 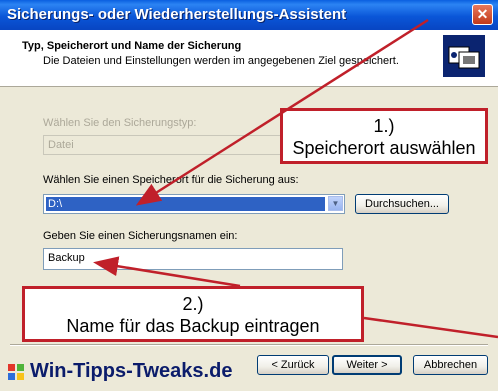 What do you see at coordinates (132, 46) in the screenshot?
I see `page-title: Typ, Speicherort und Name der Sicherung` at bounding box center [132, 46].